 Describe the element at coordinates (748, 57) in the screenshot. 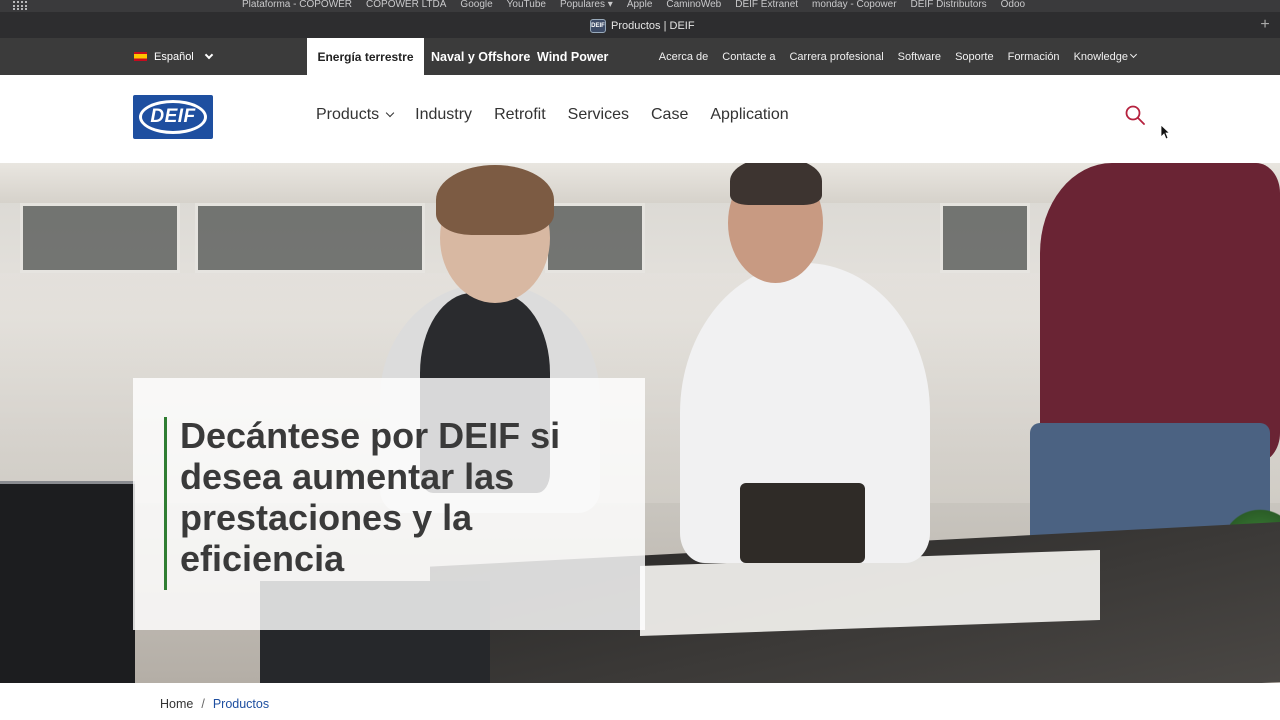

I see `utility-link-contacte: Contacte a` at that location.